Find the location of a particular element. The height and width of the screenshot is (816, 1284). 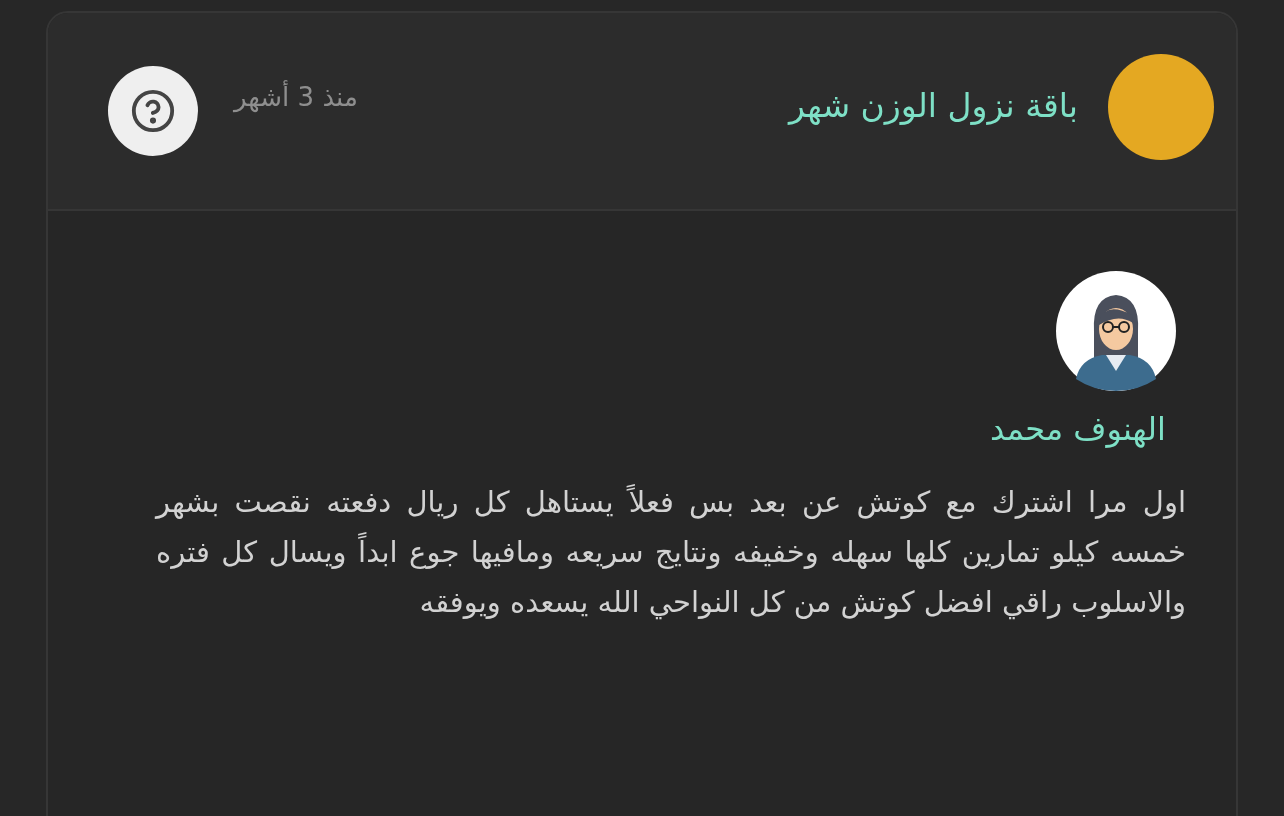

avatar-silhouette-icon is located at coordinates (1116, 331).